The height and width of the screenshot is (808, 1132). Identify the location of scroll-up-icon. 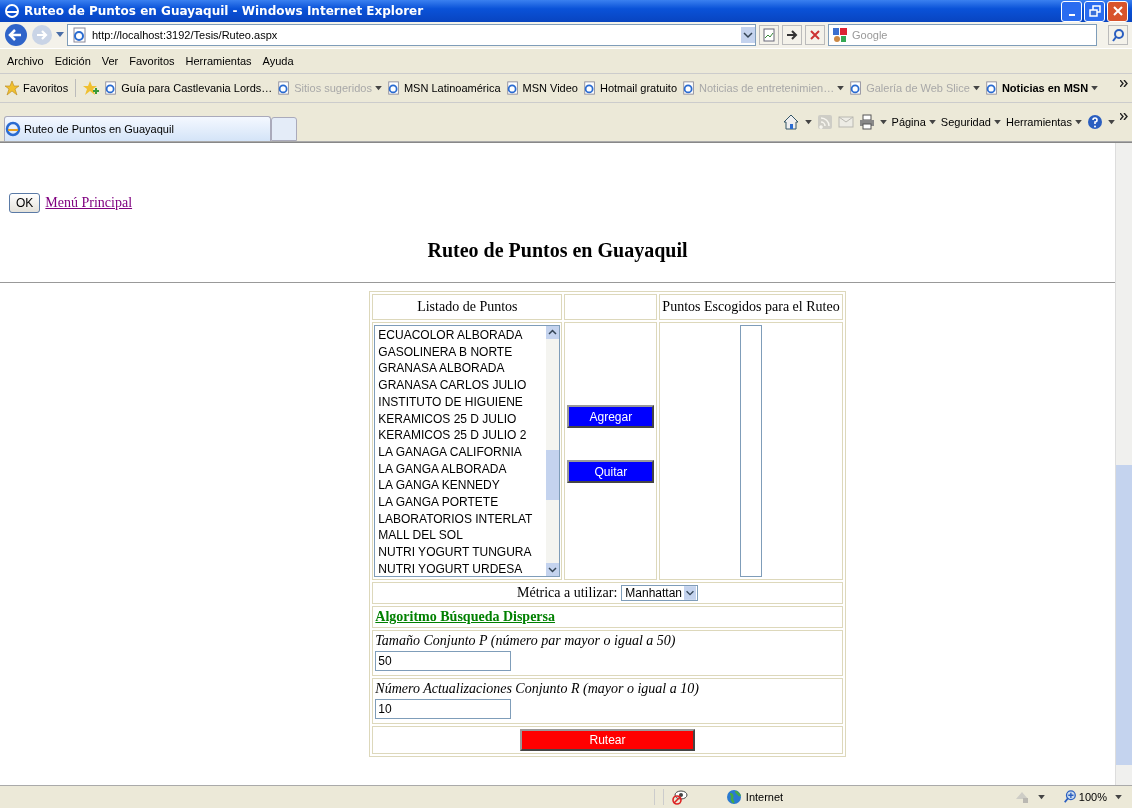
(553, 332).